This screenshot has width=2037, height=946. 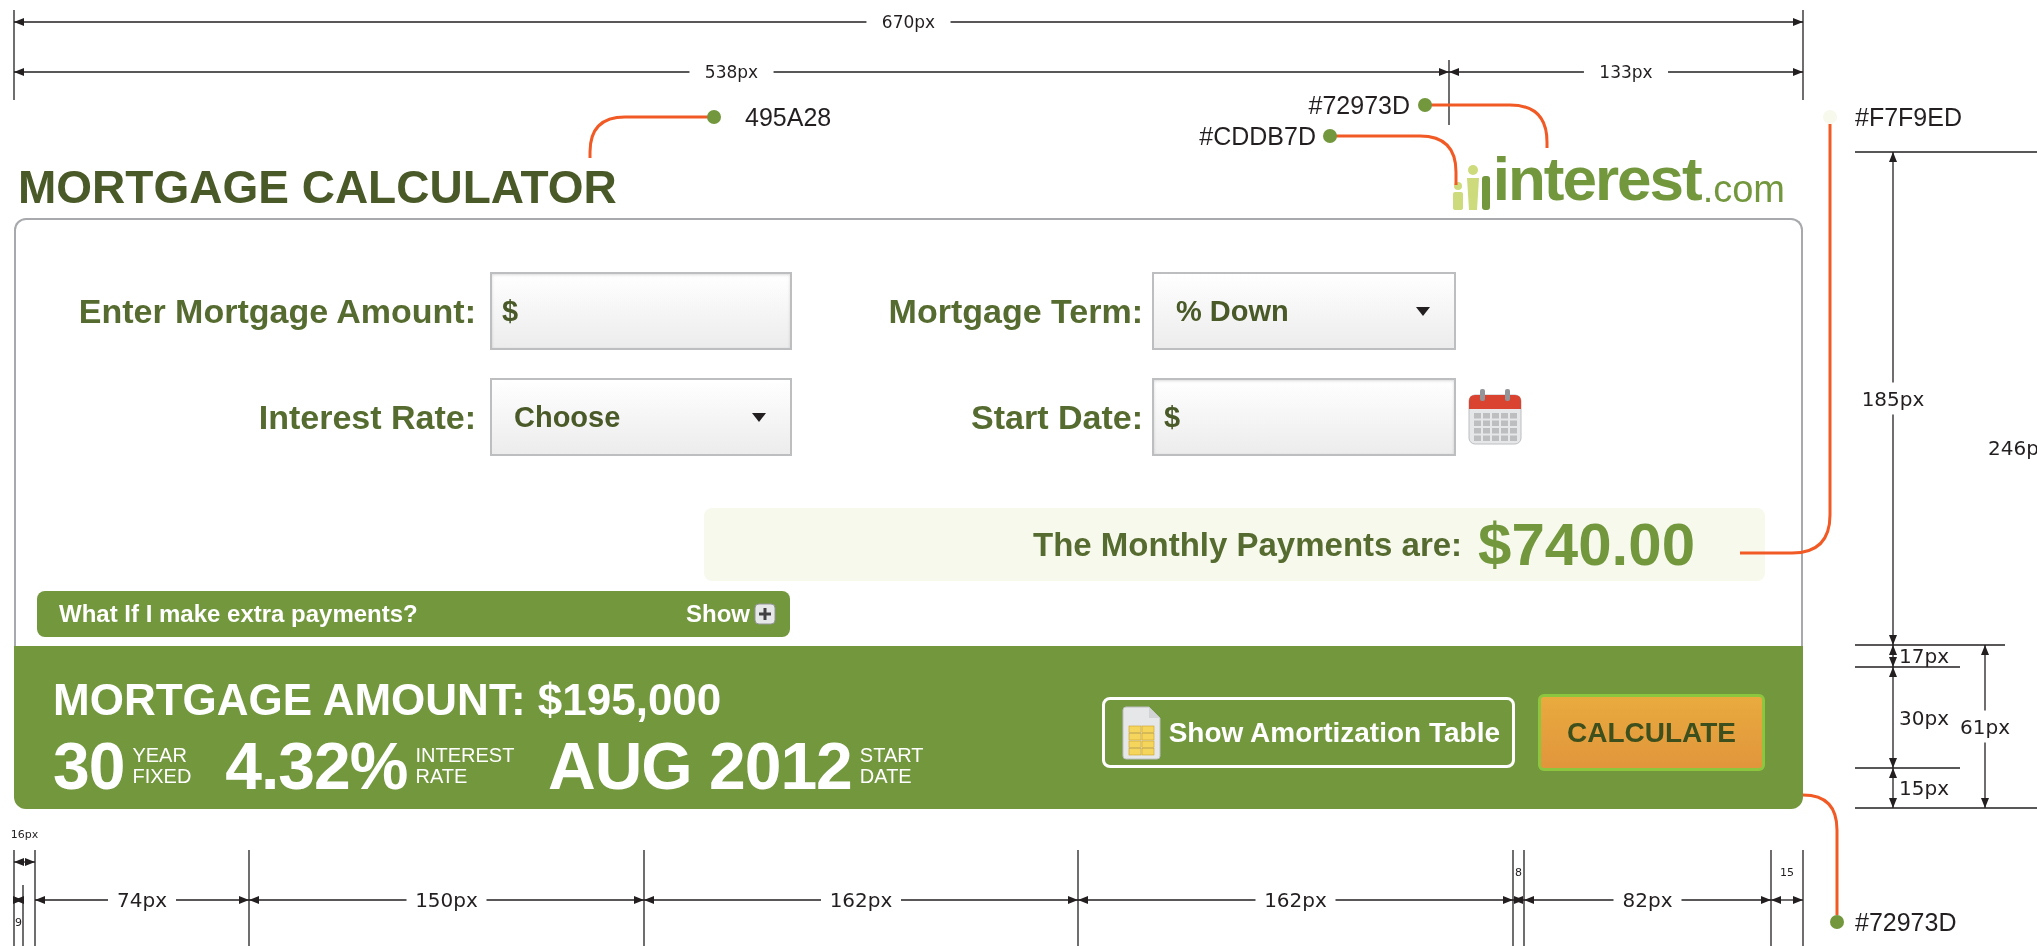 What do you see at coordinates (1057, 417) in the screenshot?
I see `field-label: Start Date:` at bounding box center [1057, 417].